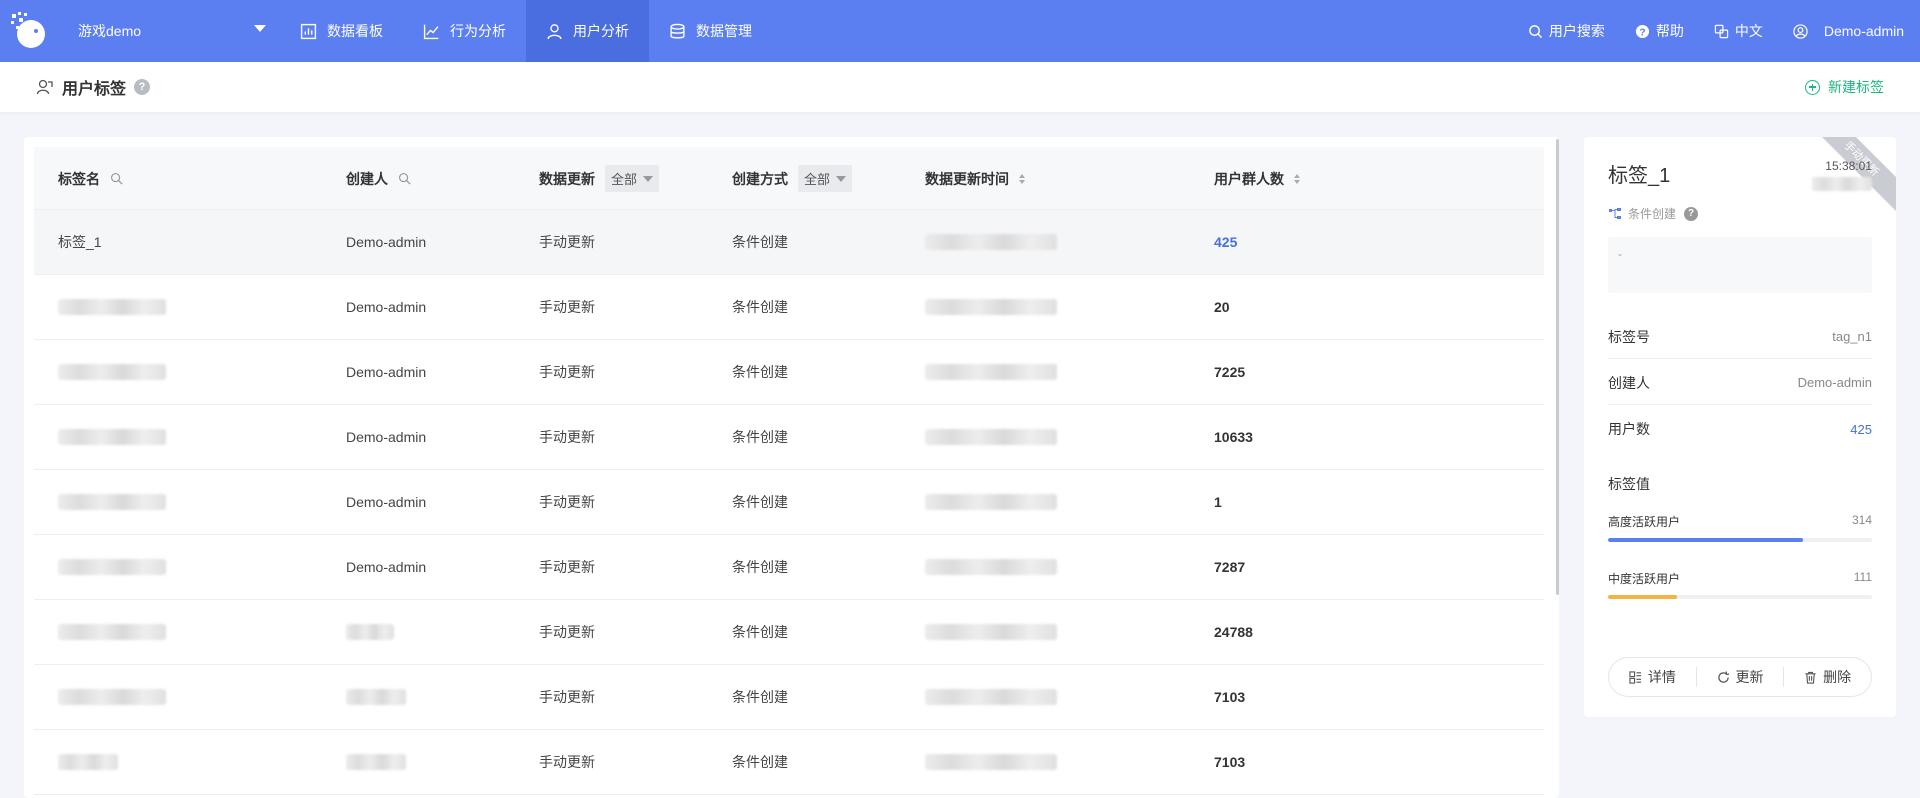 The image size is (1920, 798). I want to click on new-tag-button: 新建标签, so click(1844, 87).